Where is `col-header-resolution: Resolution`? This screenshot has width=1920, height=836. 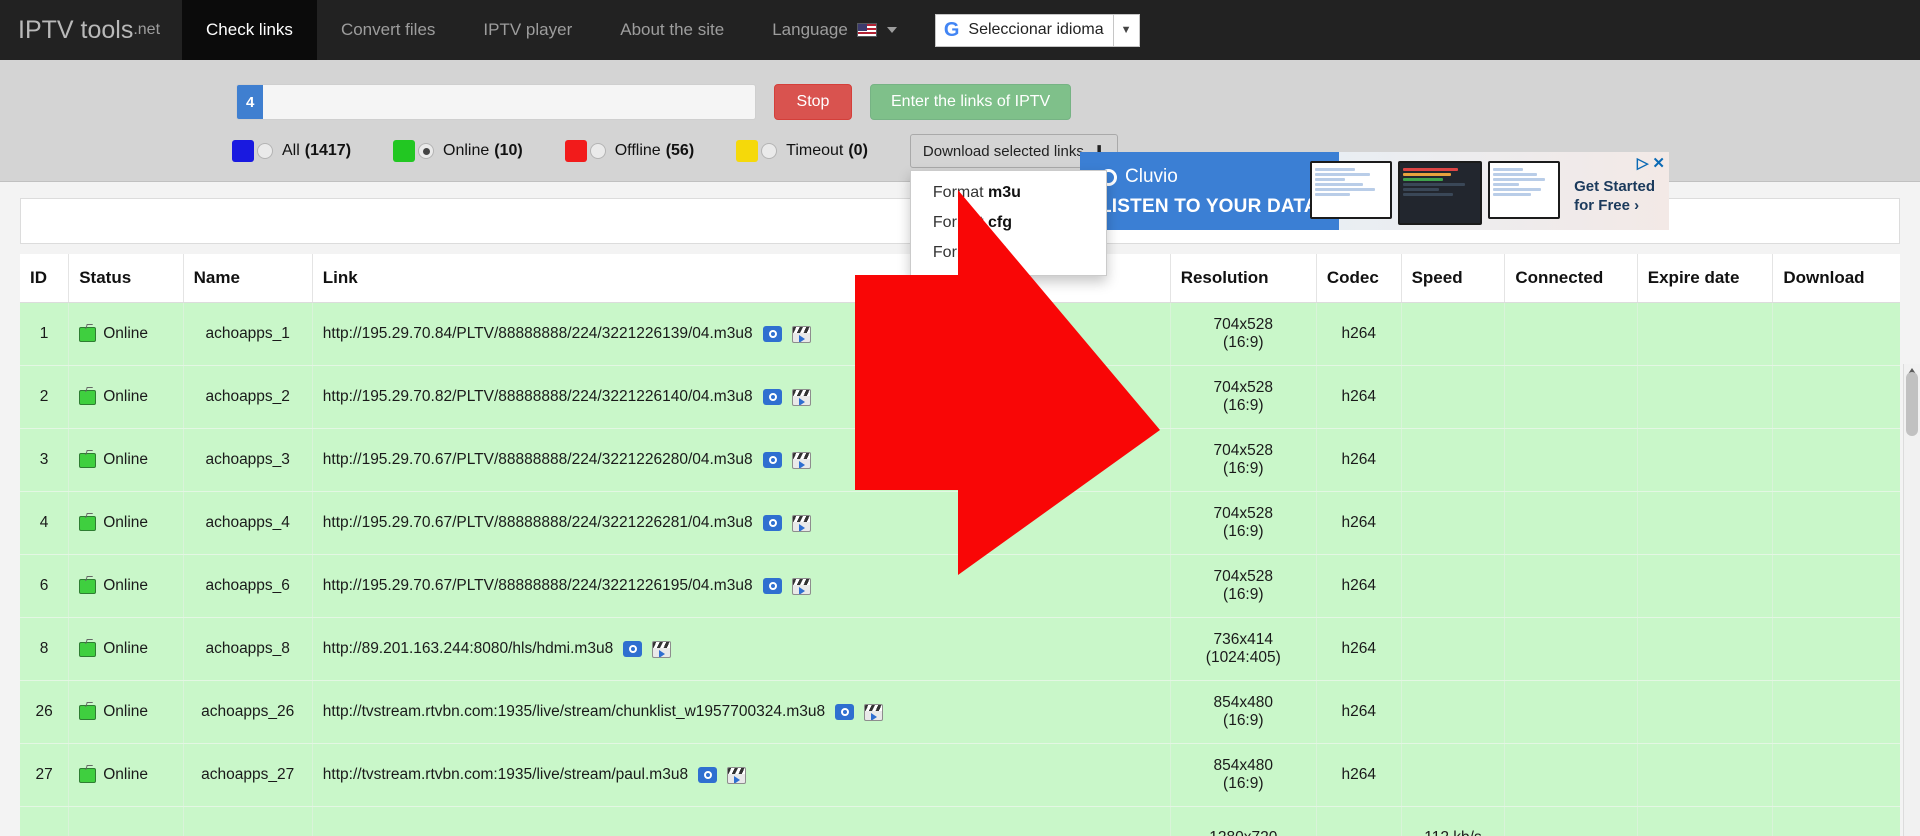 col-header-resolution: Resolution is located at coordinates (1243, 278).